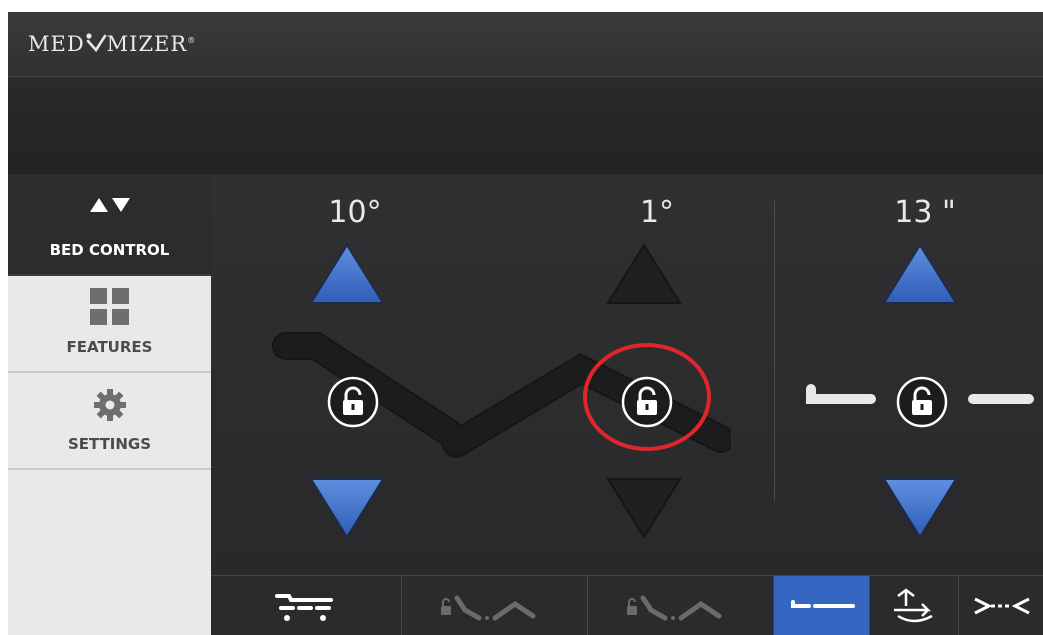 The height and width of the screenshot is (635, 1043). Describe the element at coordinates (109, 306) in the screenshot. I see `grid-icon` at that location.